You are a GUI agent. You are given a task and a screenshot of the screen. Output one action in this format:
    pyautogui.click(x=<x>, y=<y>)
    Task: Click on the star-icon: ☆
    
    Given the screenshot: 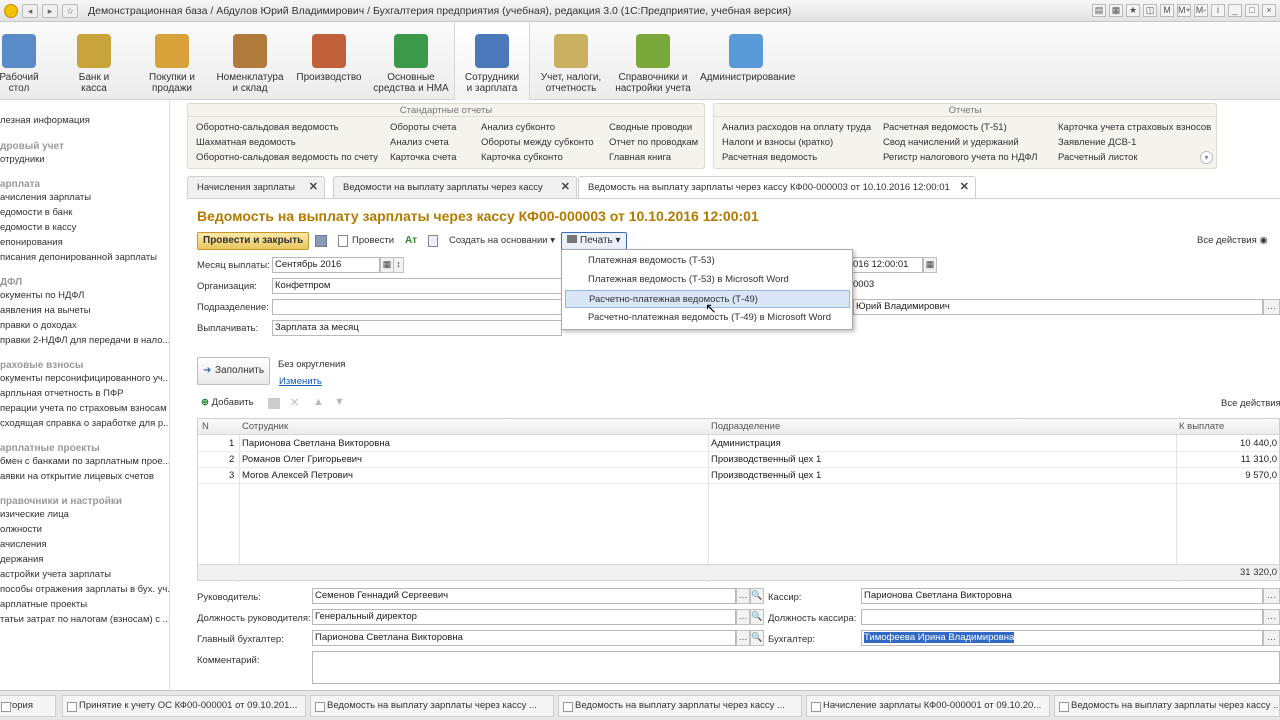 What is the action you would take?
    pyautogui.click(x=70, y=10)
    